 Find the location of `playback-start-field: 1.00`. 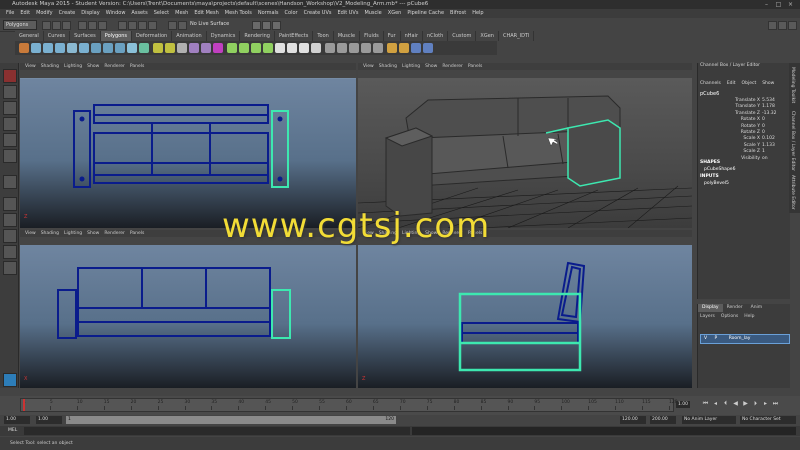

playback-start-field: 1.00 is located at coordinates (49, 420).